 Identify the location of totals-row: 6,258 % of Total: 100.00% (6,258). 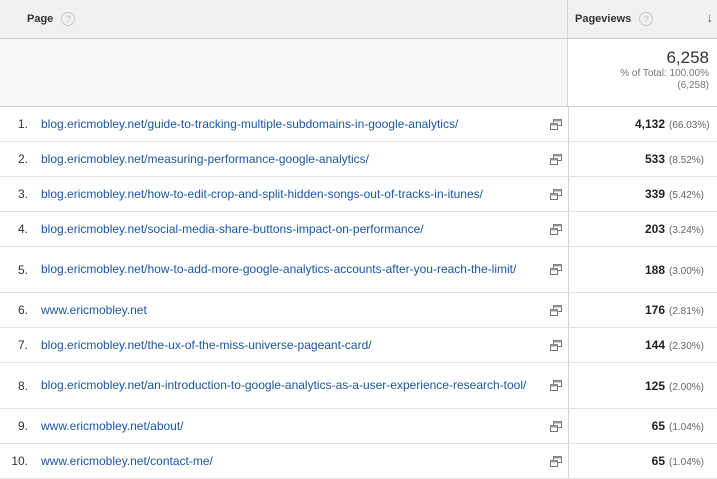
(358, 73).